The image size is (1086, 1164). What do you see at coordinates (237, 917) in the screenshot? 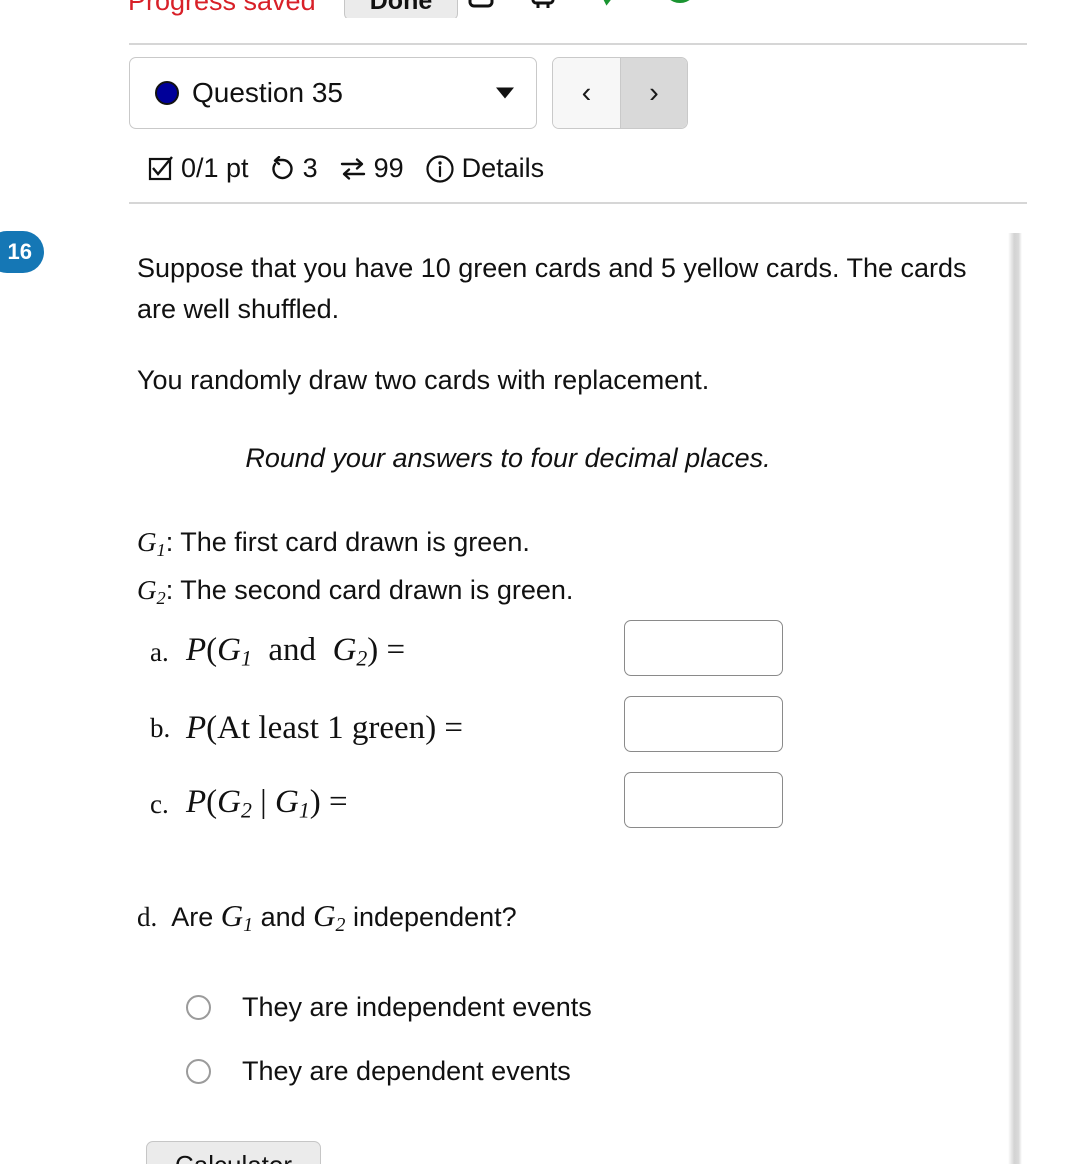
I see `part-d-g1: G1` at bounding box center [237, 917].